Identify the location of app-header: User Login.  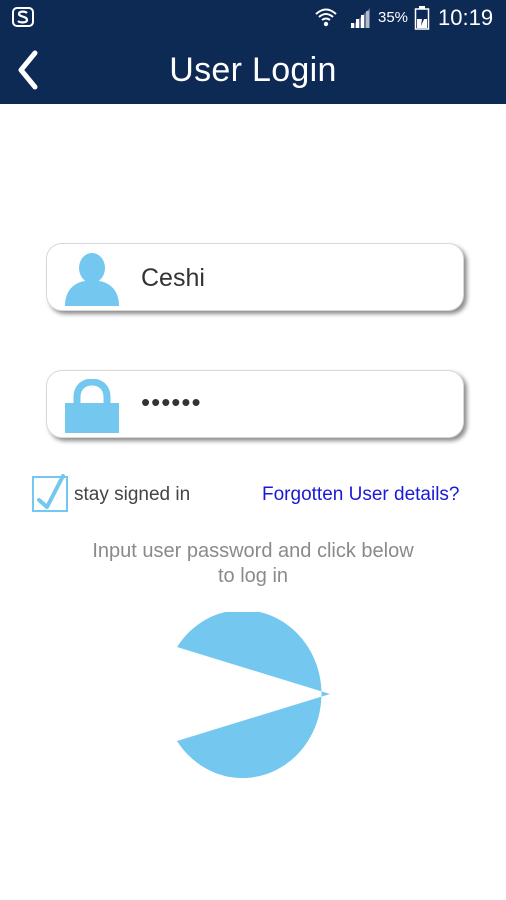
(253, 69).